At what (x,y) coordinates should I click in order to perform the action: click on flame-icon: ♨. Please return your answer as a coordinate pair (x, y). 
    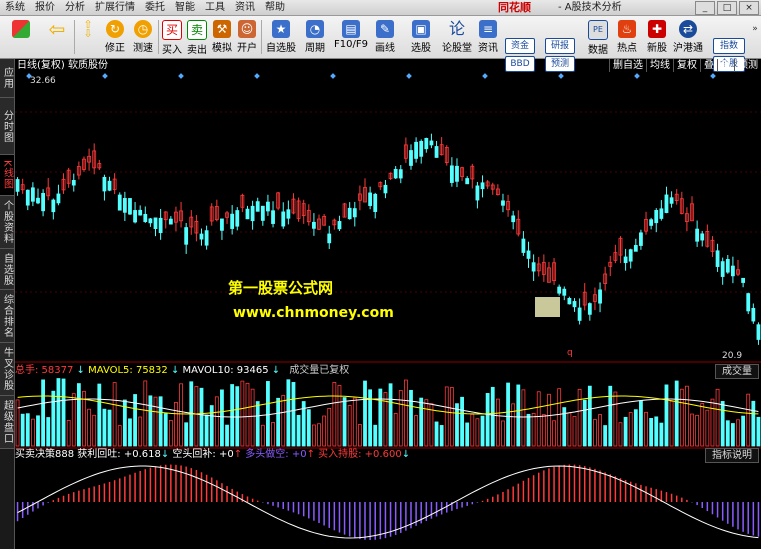
    Looking at the image, I should click on (627, 29).